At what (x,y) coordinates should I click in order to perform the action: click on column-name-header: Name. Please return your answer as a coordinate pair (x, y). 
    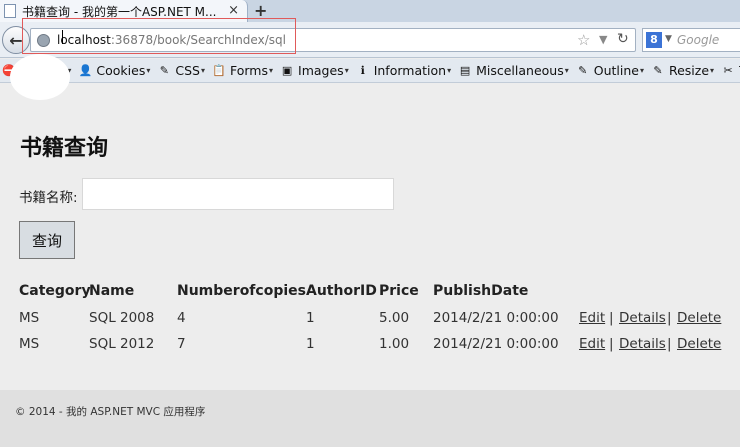
    Looking at the image, I should click on (112, 291).